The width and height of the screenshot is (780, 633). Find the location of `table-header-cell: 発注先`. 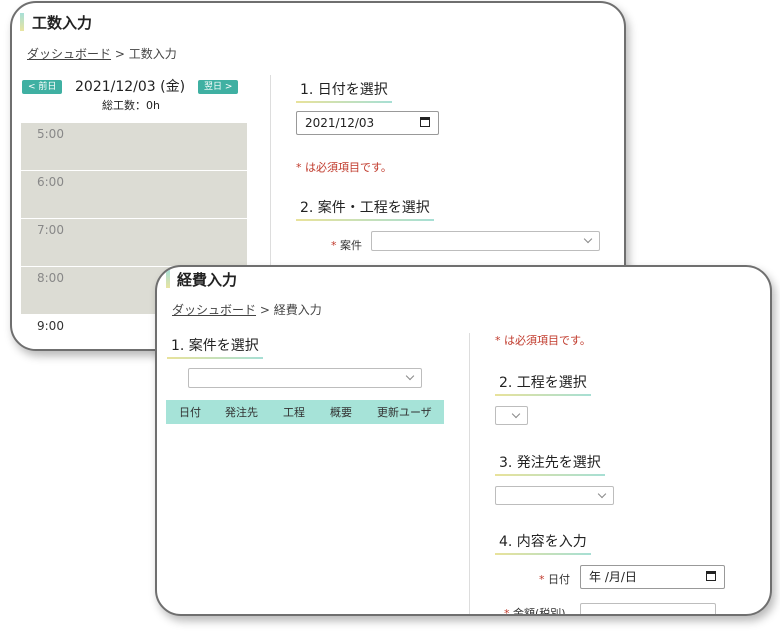

table-header-cell: 発注先 is located at coordinates (241, 412).